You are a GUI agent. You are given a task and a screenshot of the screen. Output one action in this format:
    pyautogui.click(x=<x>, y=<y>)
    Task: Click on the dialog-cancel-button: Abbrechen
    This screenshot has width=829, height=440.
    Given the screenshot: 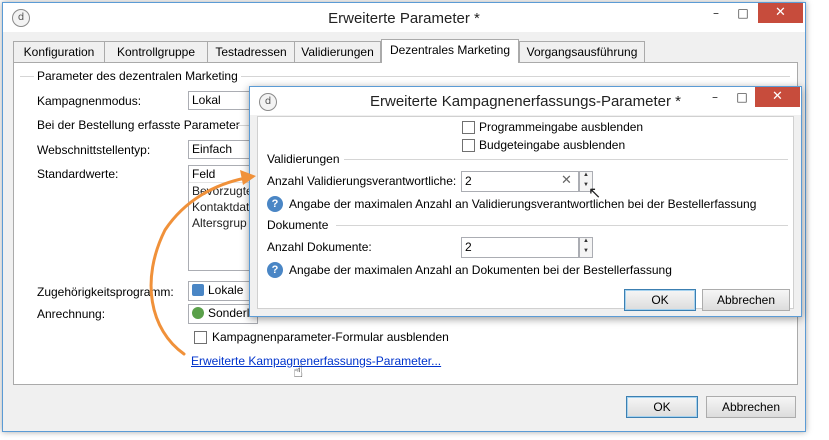 What is the action you would take?
    pyautogui.click(x=746, y=300)
    